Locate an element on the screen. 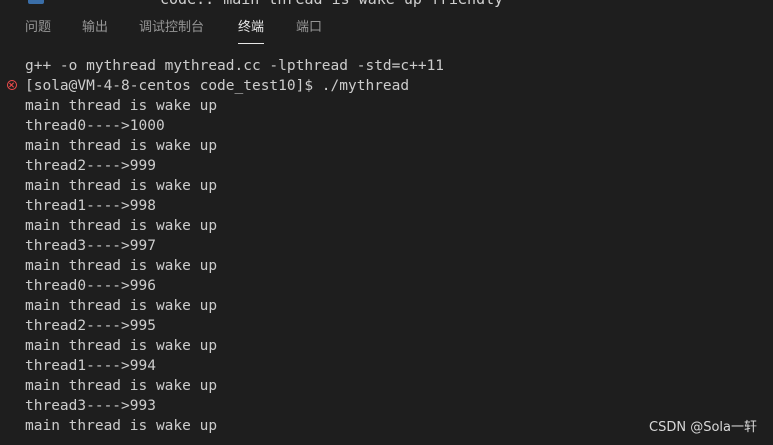 The height and width of the screenshot is (445, 773). tab-ports: 端口 is located at coordinates (309, 28).